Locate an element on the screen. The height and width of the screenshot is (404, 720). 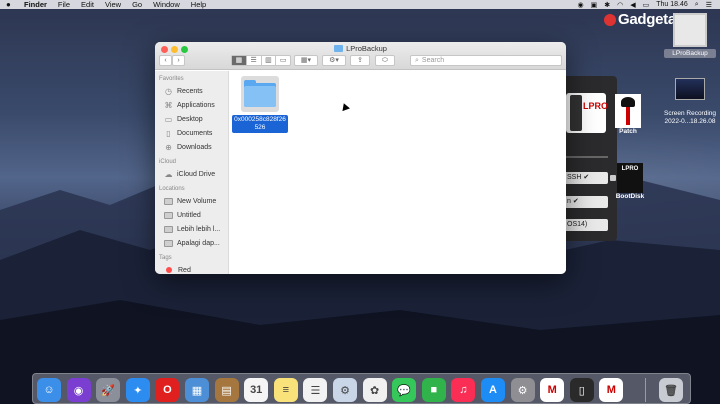
sidebar-item-label: Documents is located at coordinates (195, 133).